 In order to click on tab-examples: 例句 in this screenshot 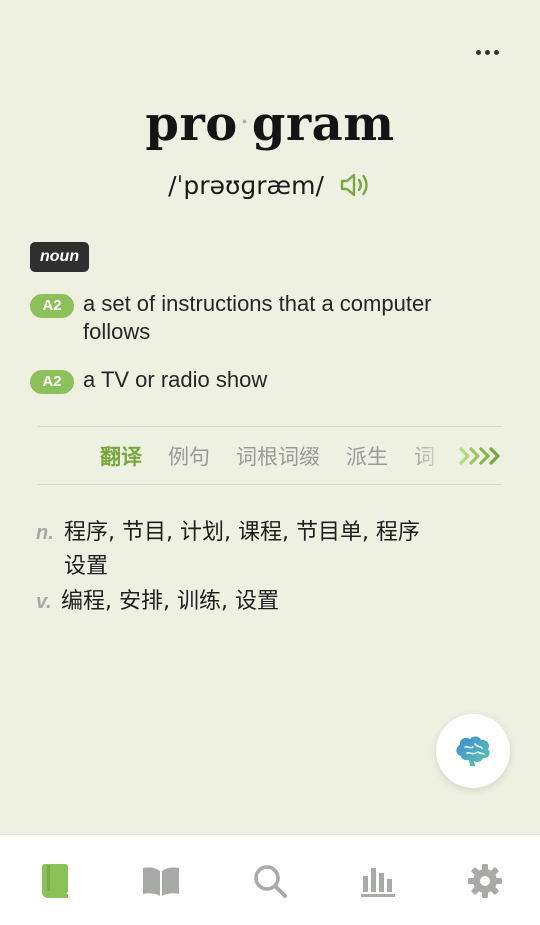, I will do `click(189, 458)`.